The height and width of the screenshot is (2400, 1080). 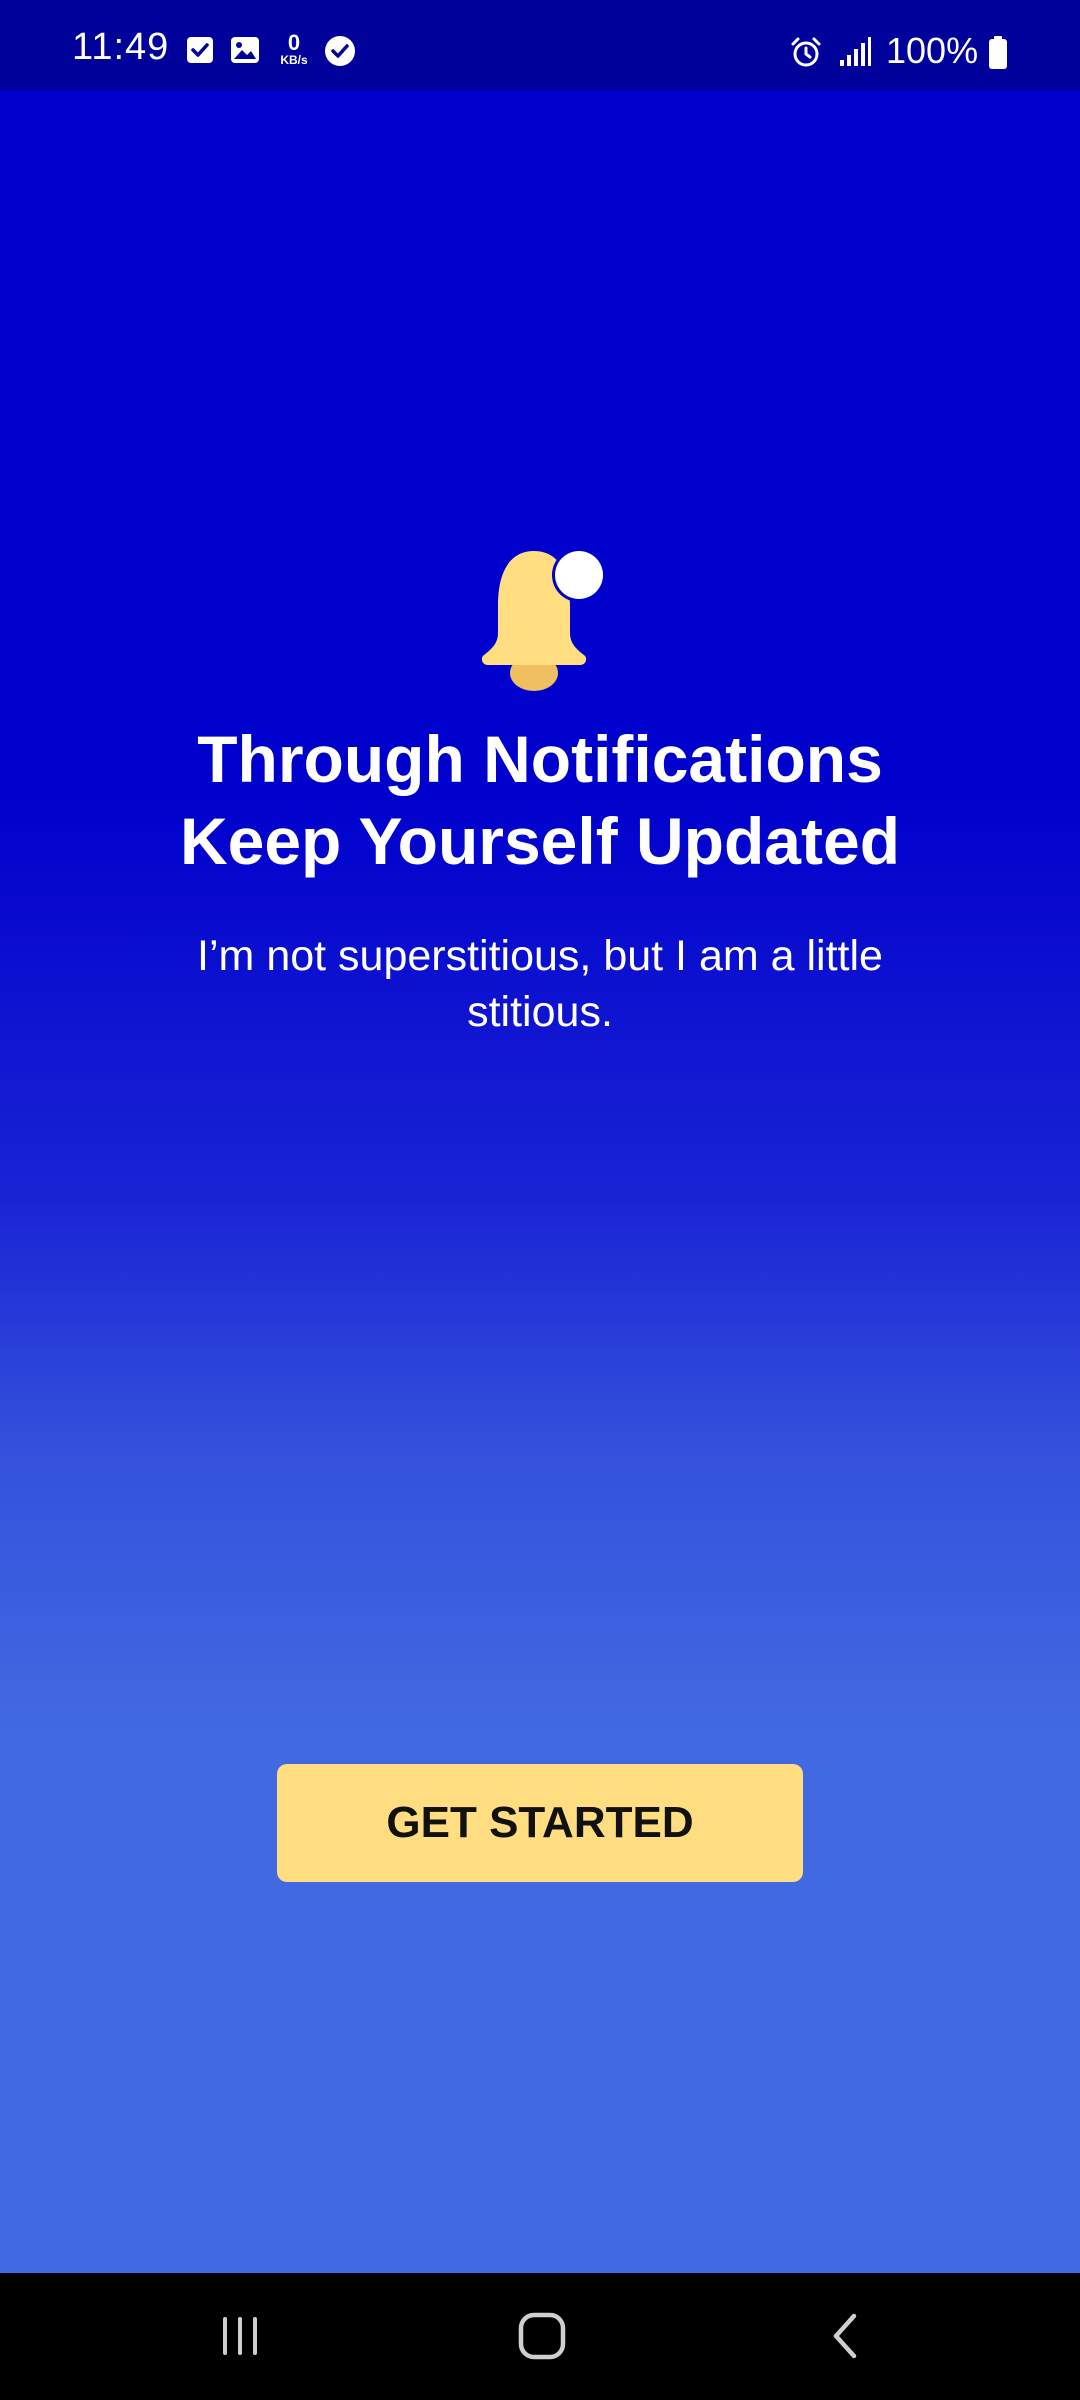 What do you see at coordinates (998, 52) in the screenshot?
I see `battery-icon` at bounding box center [998, 52].